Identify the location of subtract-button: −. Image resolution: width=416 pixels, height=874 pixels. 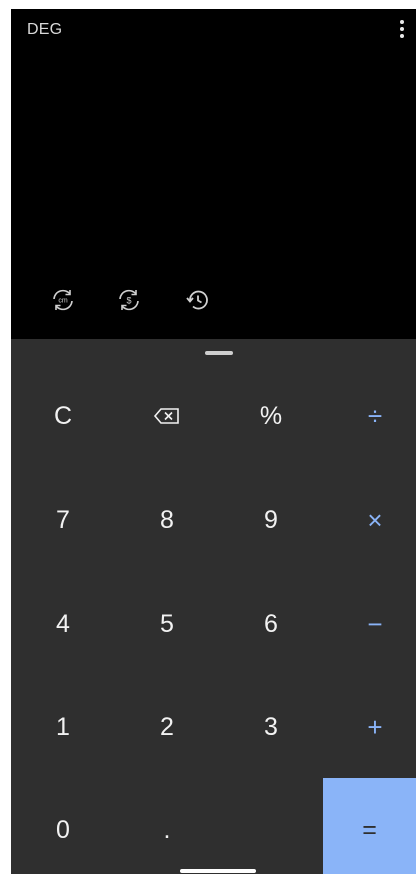
(369, 624).